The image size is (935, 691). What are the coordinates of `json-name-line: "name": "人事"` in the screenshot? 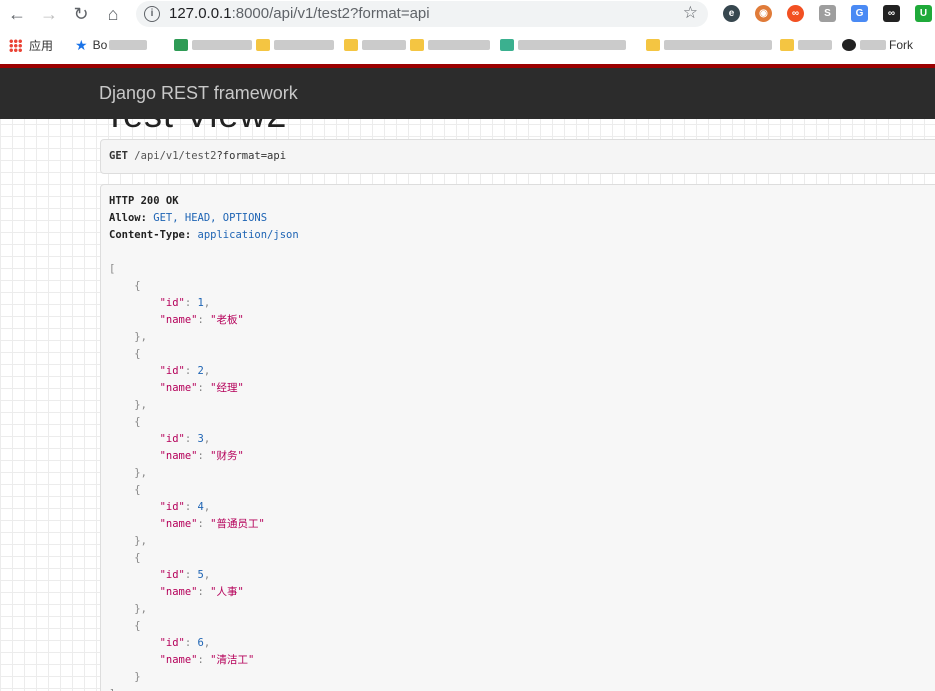 It's located at (201, 592).